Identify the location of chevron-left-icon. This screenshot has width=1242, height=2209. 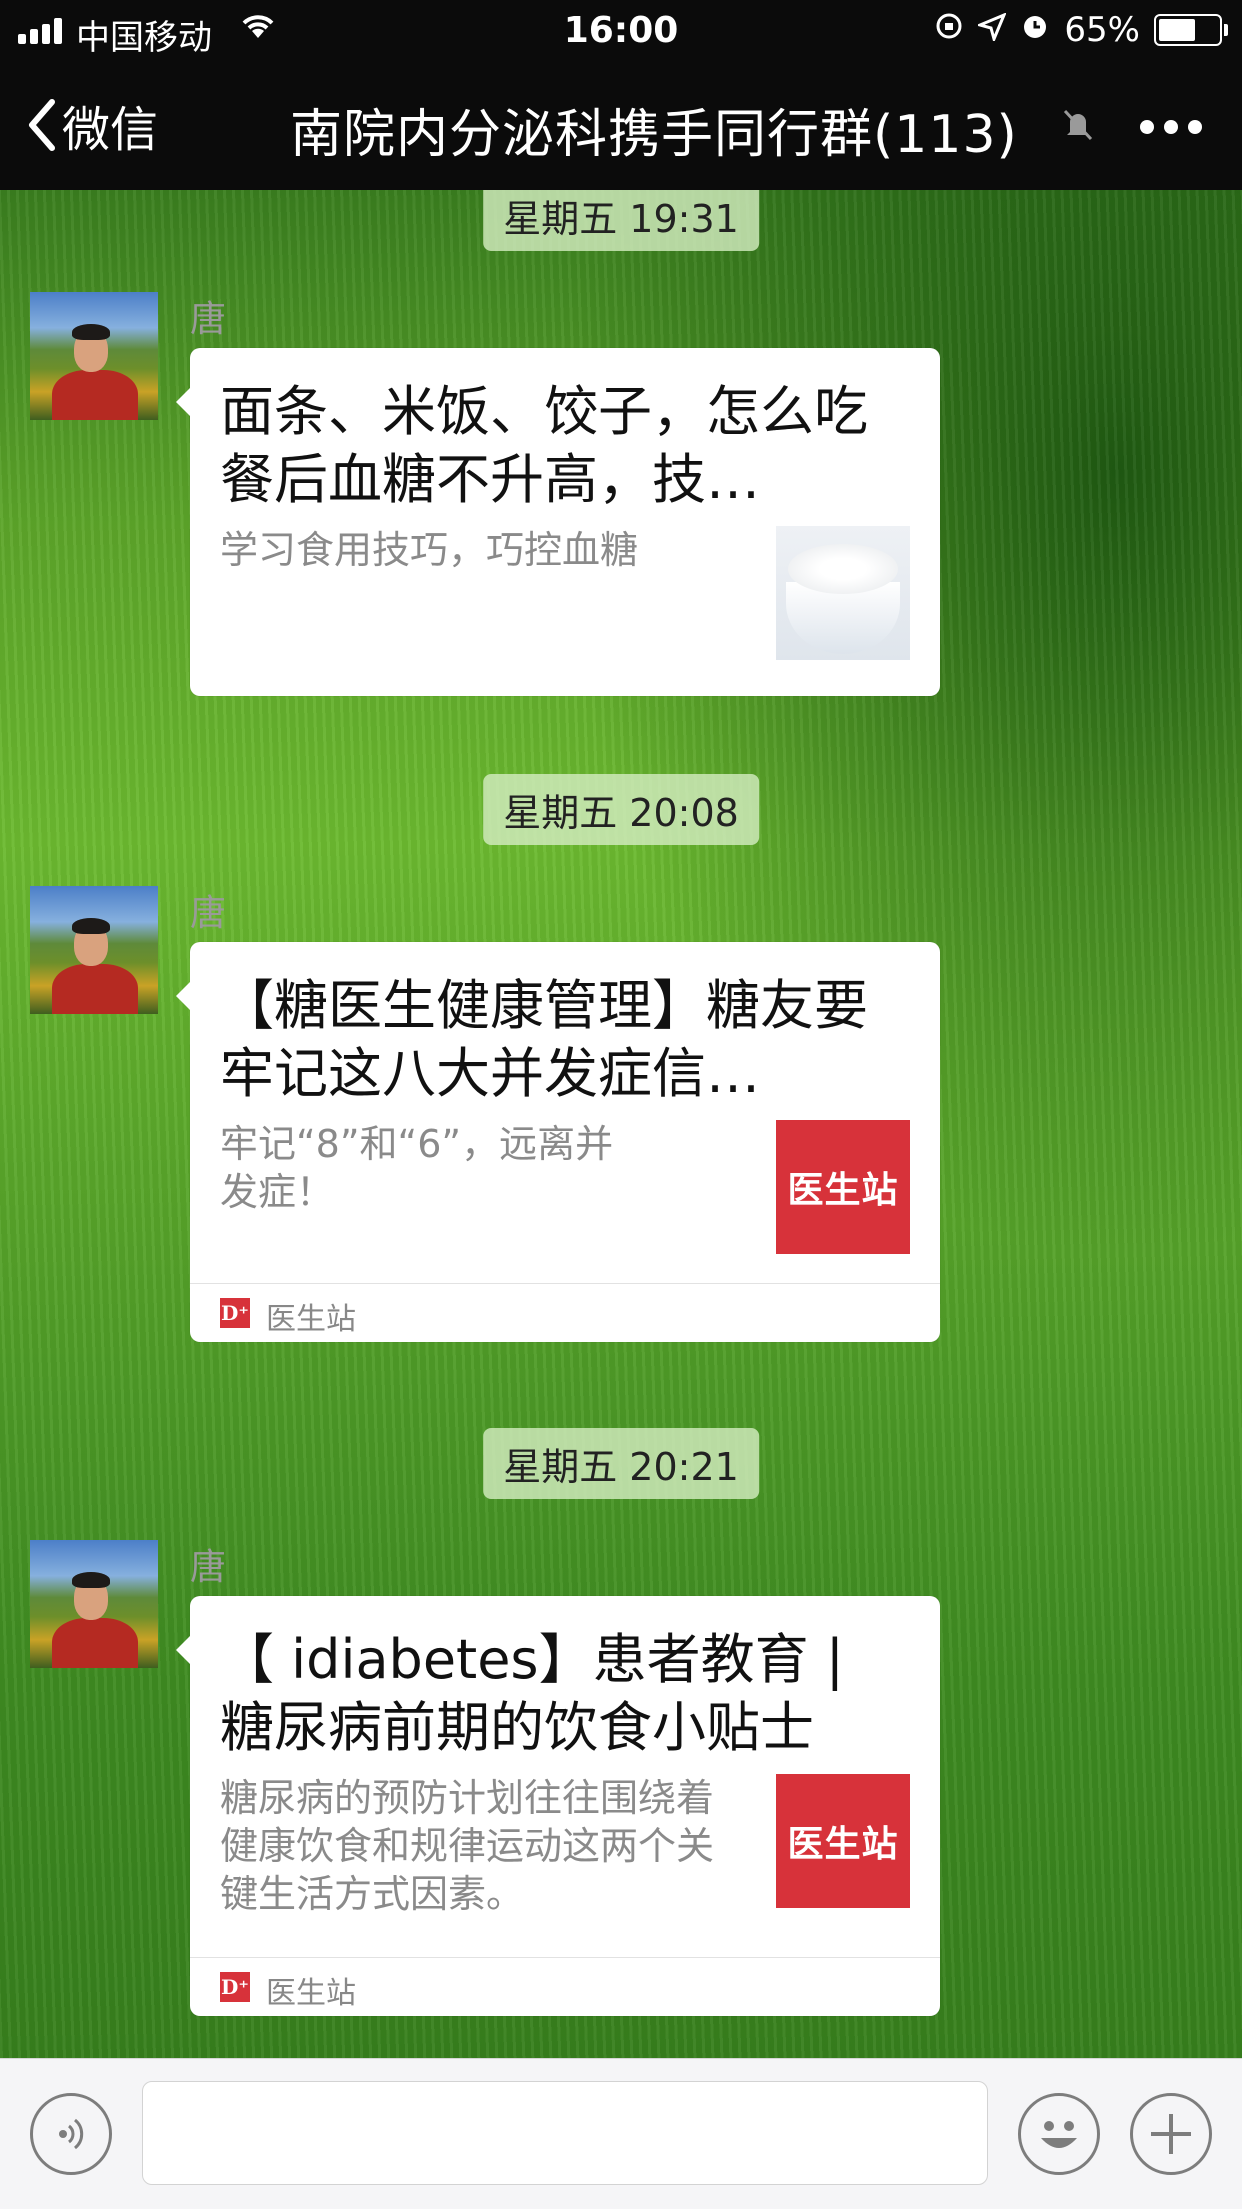
(42, 125).